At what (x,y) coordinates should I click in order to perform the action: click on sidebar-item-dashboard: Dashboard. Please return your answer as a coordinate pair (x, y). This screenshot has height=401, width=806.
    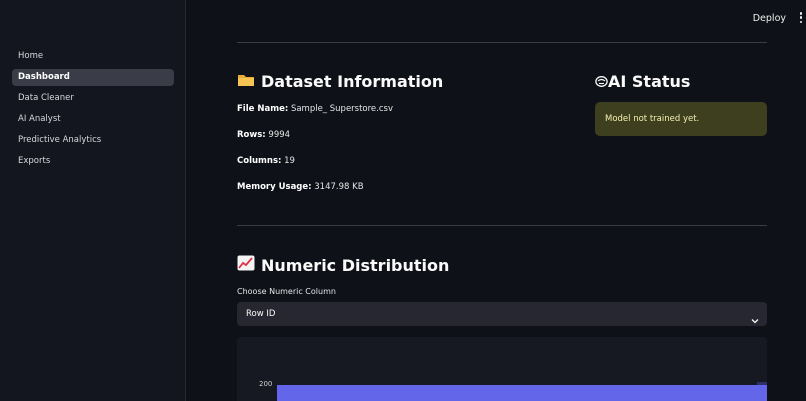
    Looking at the image, I should click on (93, 77).